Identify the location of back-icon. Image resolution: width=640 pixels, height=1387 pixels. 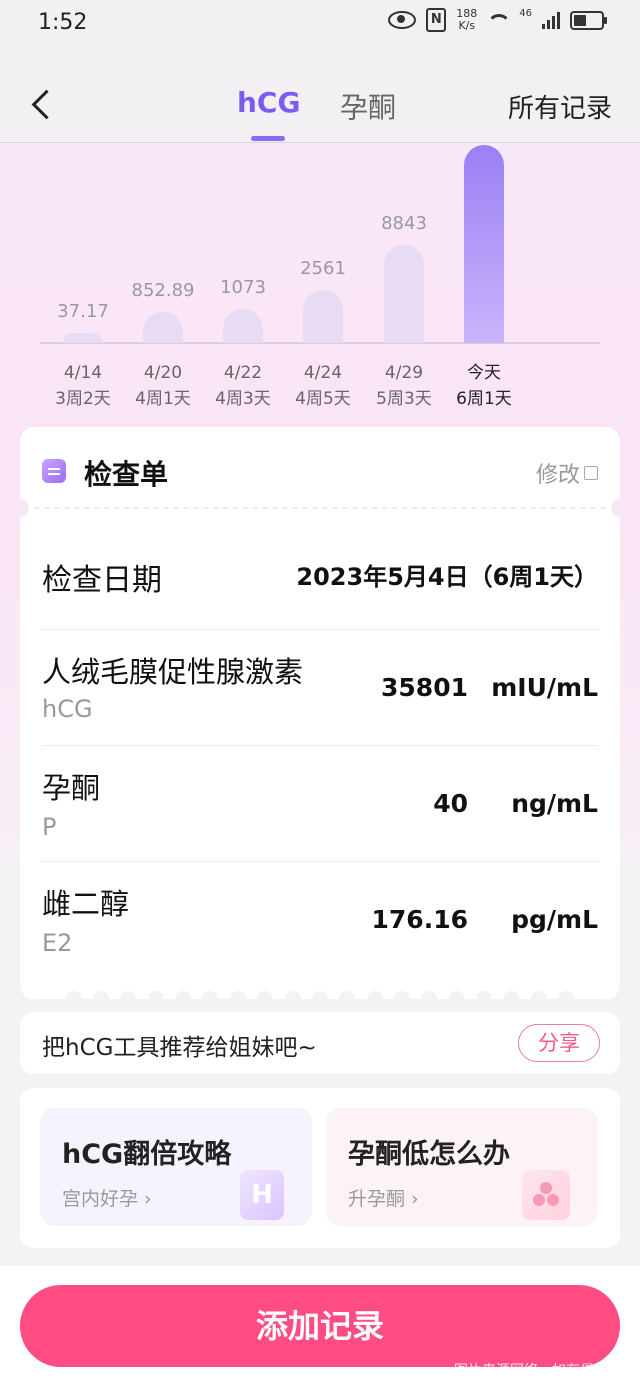
(41, 106).